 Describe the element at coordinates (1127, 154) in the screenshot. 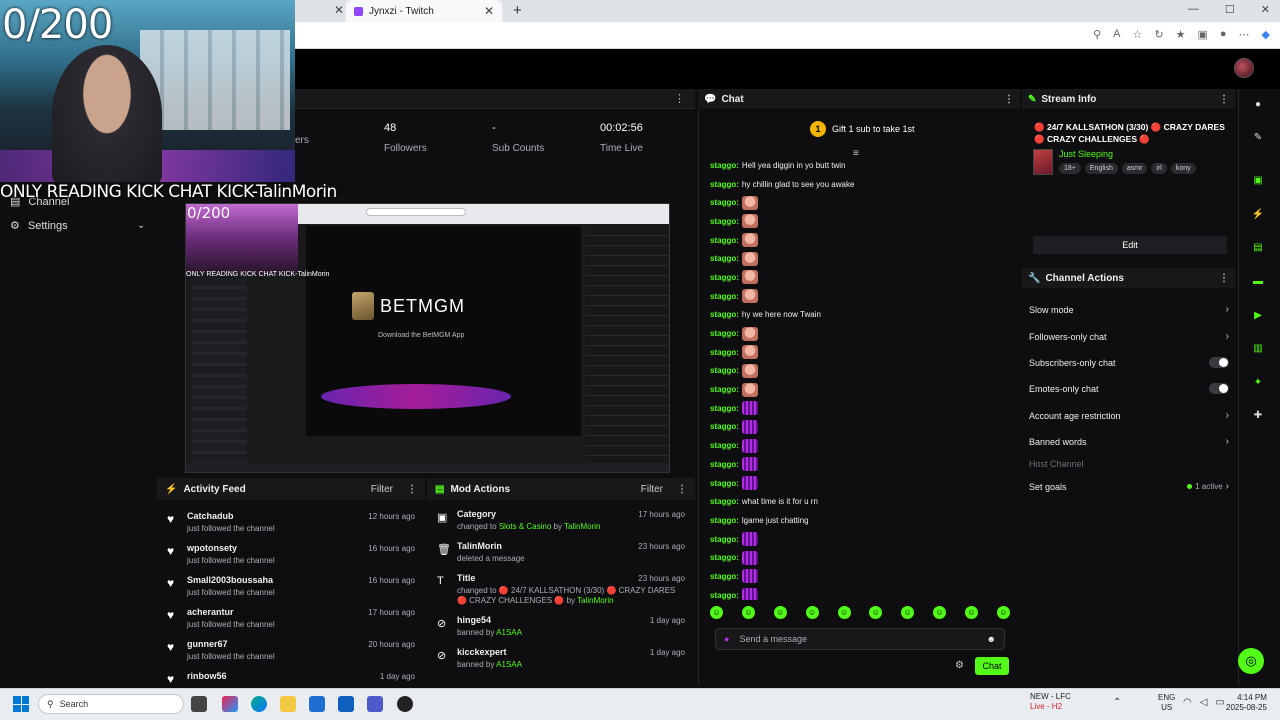

I see `category-name: Just Sleeping` at that location.